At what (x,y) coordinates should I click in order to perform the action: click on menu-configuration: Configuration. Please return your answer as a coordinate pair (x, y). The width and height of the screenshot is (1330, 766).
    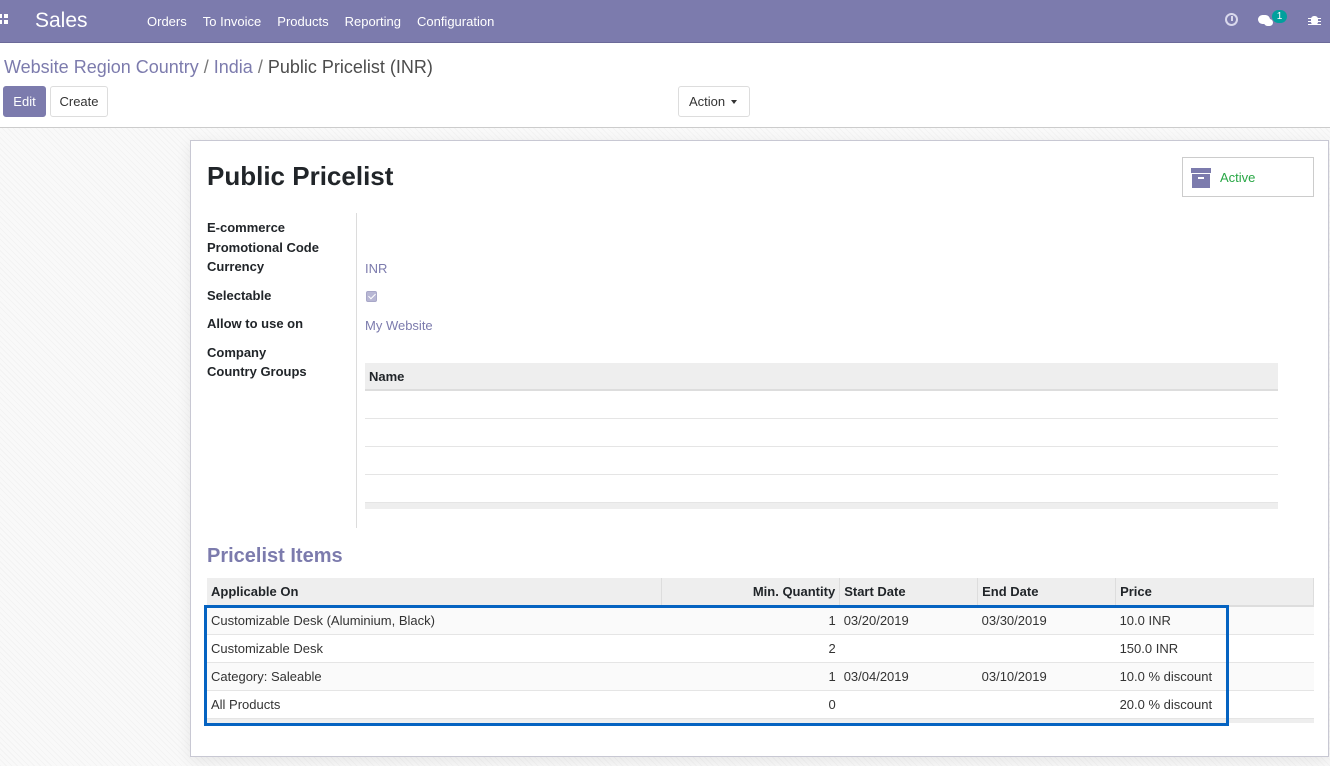
    Looking at the image, I should click on (455, 21).